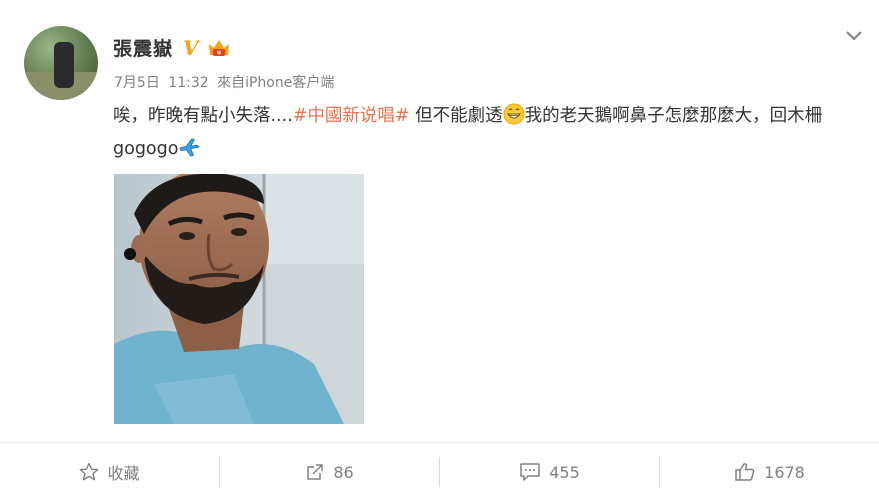 The width and height of the screenshot is (879, 501). What do you see at coordinates (219, 48) in the screenshot?
I see `member-crown-icon` at bounding box center [219, 48].